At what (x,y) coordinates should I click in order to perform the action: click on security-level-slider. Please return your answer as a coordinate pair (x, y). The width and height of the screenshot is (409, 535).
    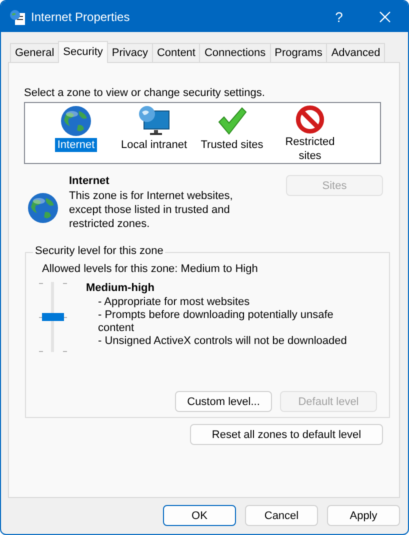
    Looking at the image, I should click on (53, 317).